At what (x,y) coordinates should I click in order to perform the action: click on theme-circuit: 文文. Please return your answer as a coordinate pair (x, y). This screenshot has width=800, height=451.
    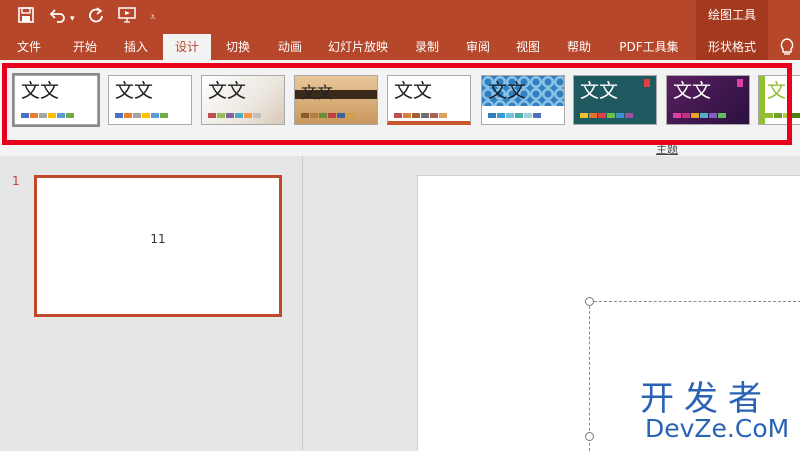
    Looking at the image, I should click on (523, 100).